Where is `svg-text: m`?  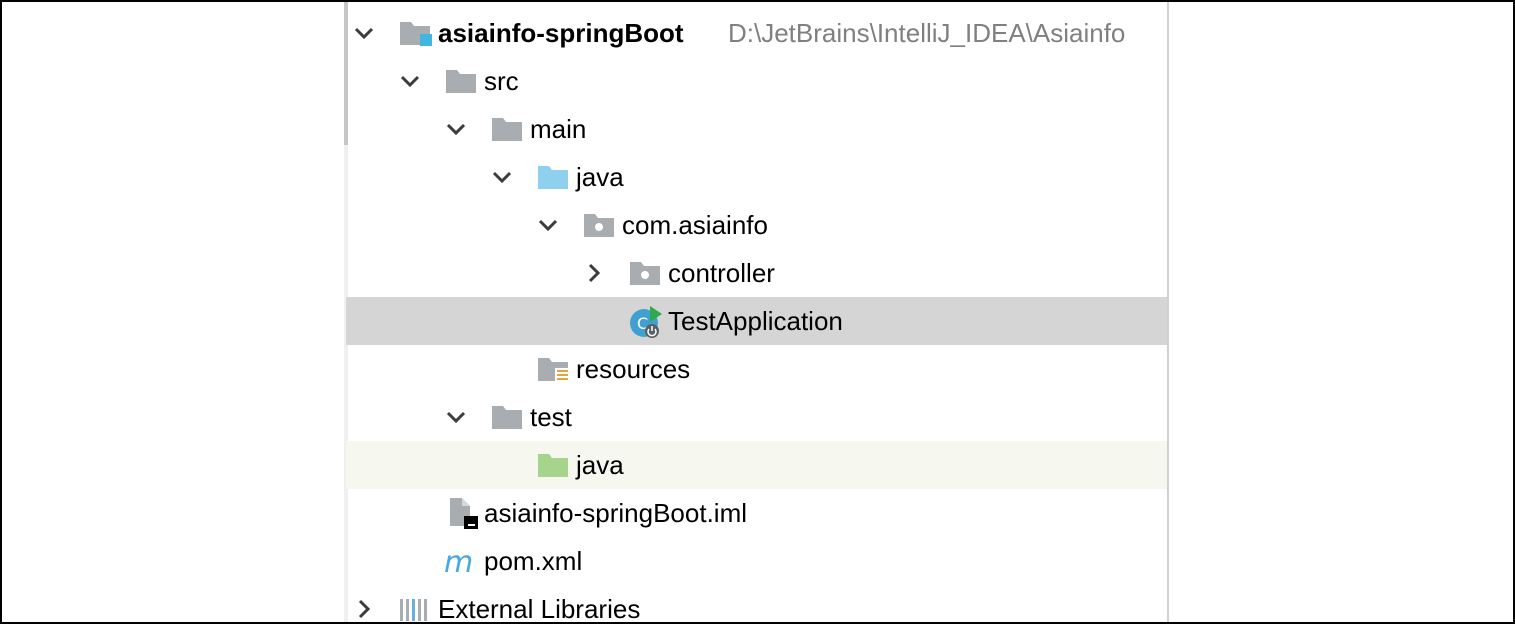 svg-text: m is located at coordinates (458, 561).